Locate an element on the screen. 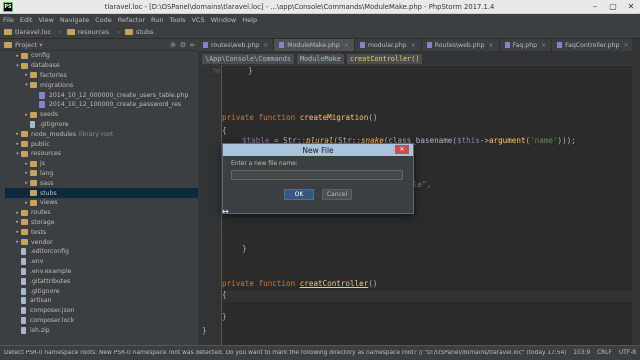 The image size is (640, 360). menu-help: Help is located at coordinates (249, 20).